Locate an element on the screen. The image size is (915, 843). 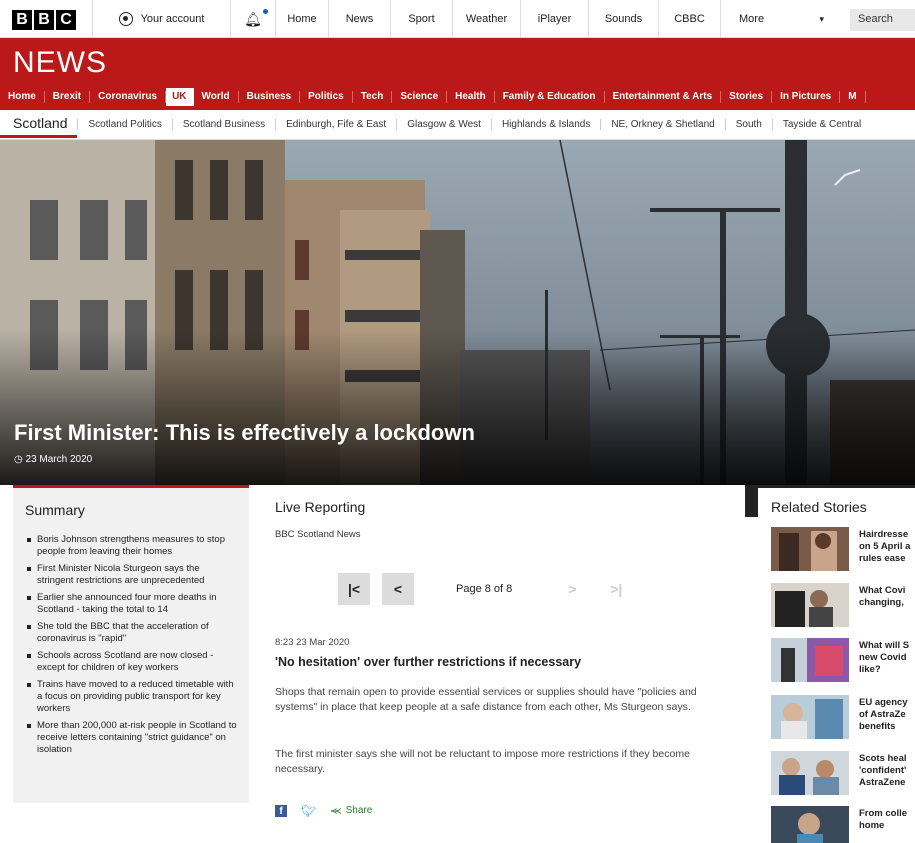
subnav-item: Glasgow & West is located at coordinates (443, 124).